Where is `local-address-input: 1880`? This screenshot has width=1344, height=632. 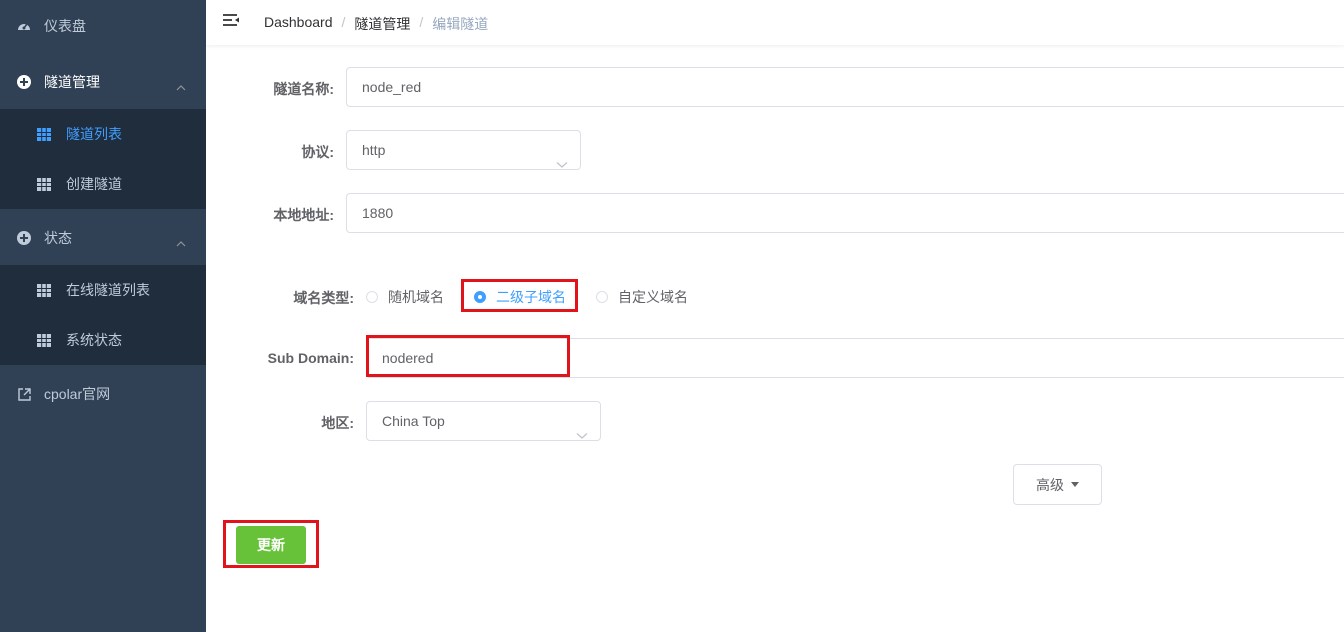
local-address-input: 1880 is located at coordinates (845, 213).